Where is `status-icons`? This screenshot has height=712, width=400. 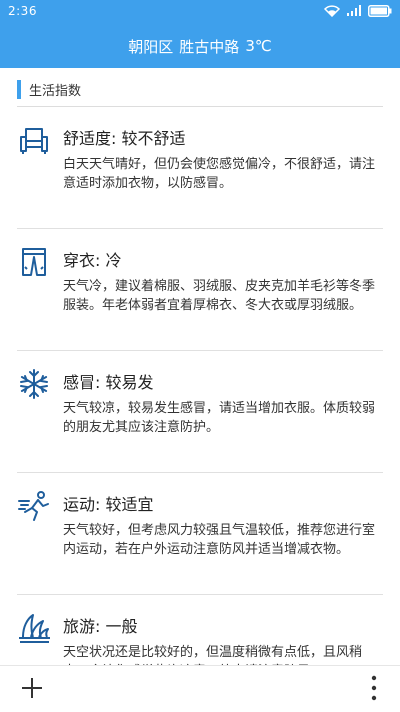
status-icons is located at coordinates (358, 11).